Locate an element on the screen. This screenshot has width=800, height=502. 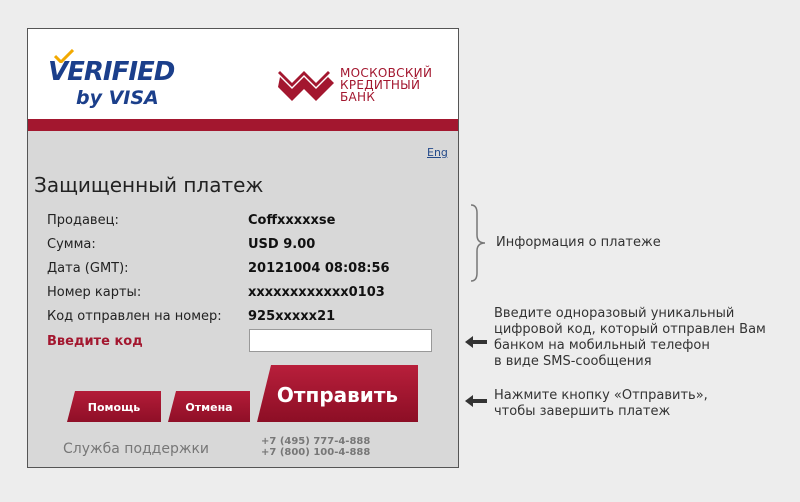
date-label: Дата (GMT): is located at coordinates (88, 268).